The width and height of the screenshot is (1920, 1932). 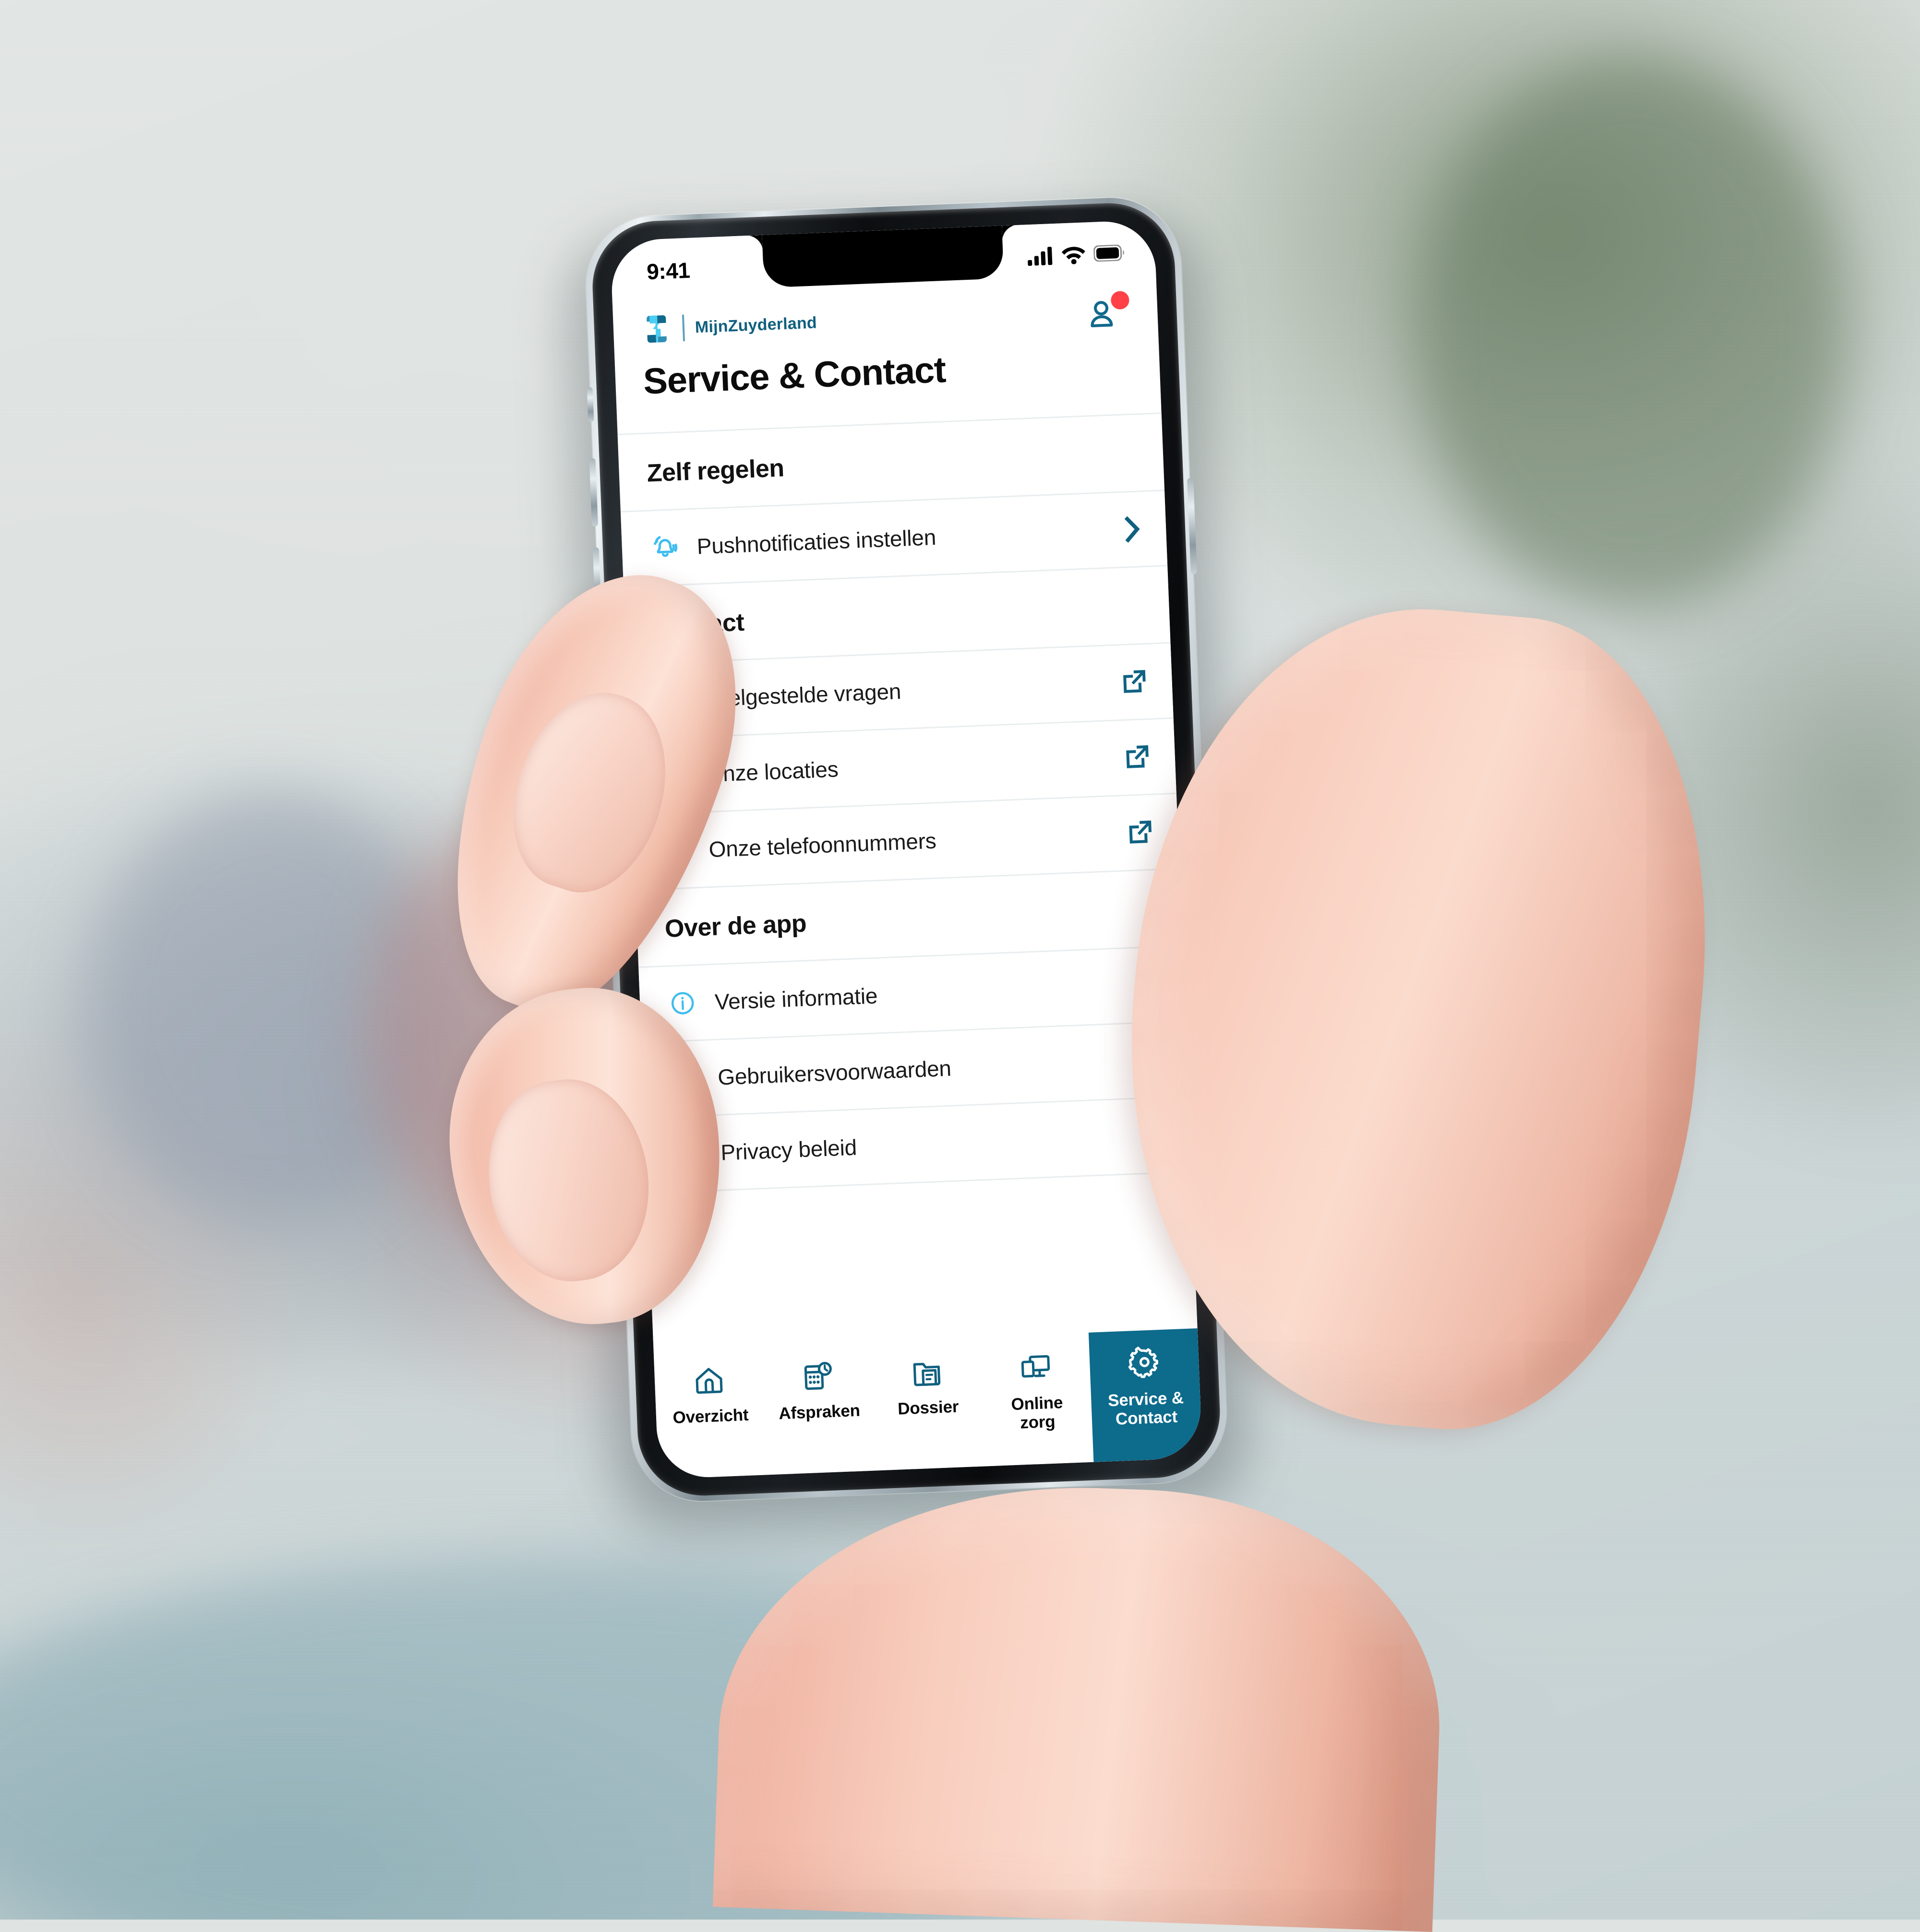 I want to click on chat-messages-icon, so click(x=670, y=700).